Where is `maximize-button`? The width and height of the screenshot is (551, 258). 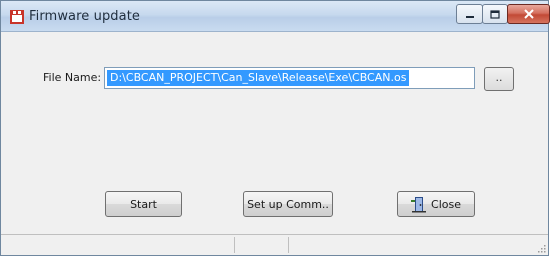 maximize-button is located at coordinates (495, 14).